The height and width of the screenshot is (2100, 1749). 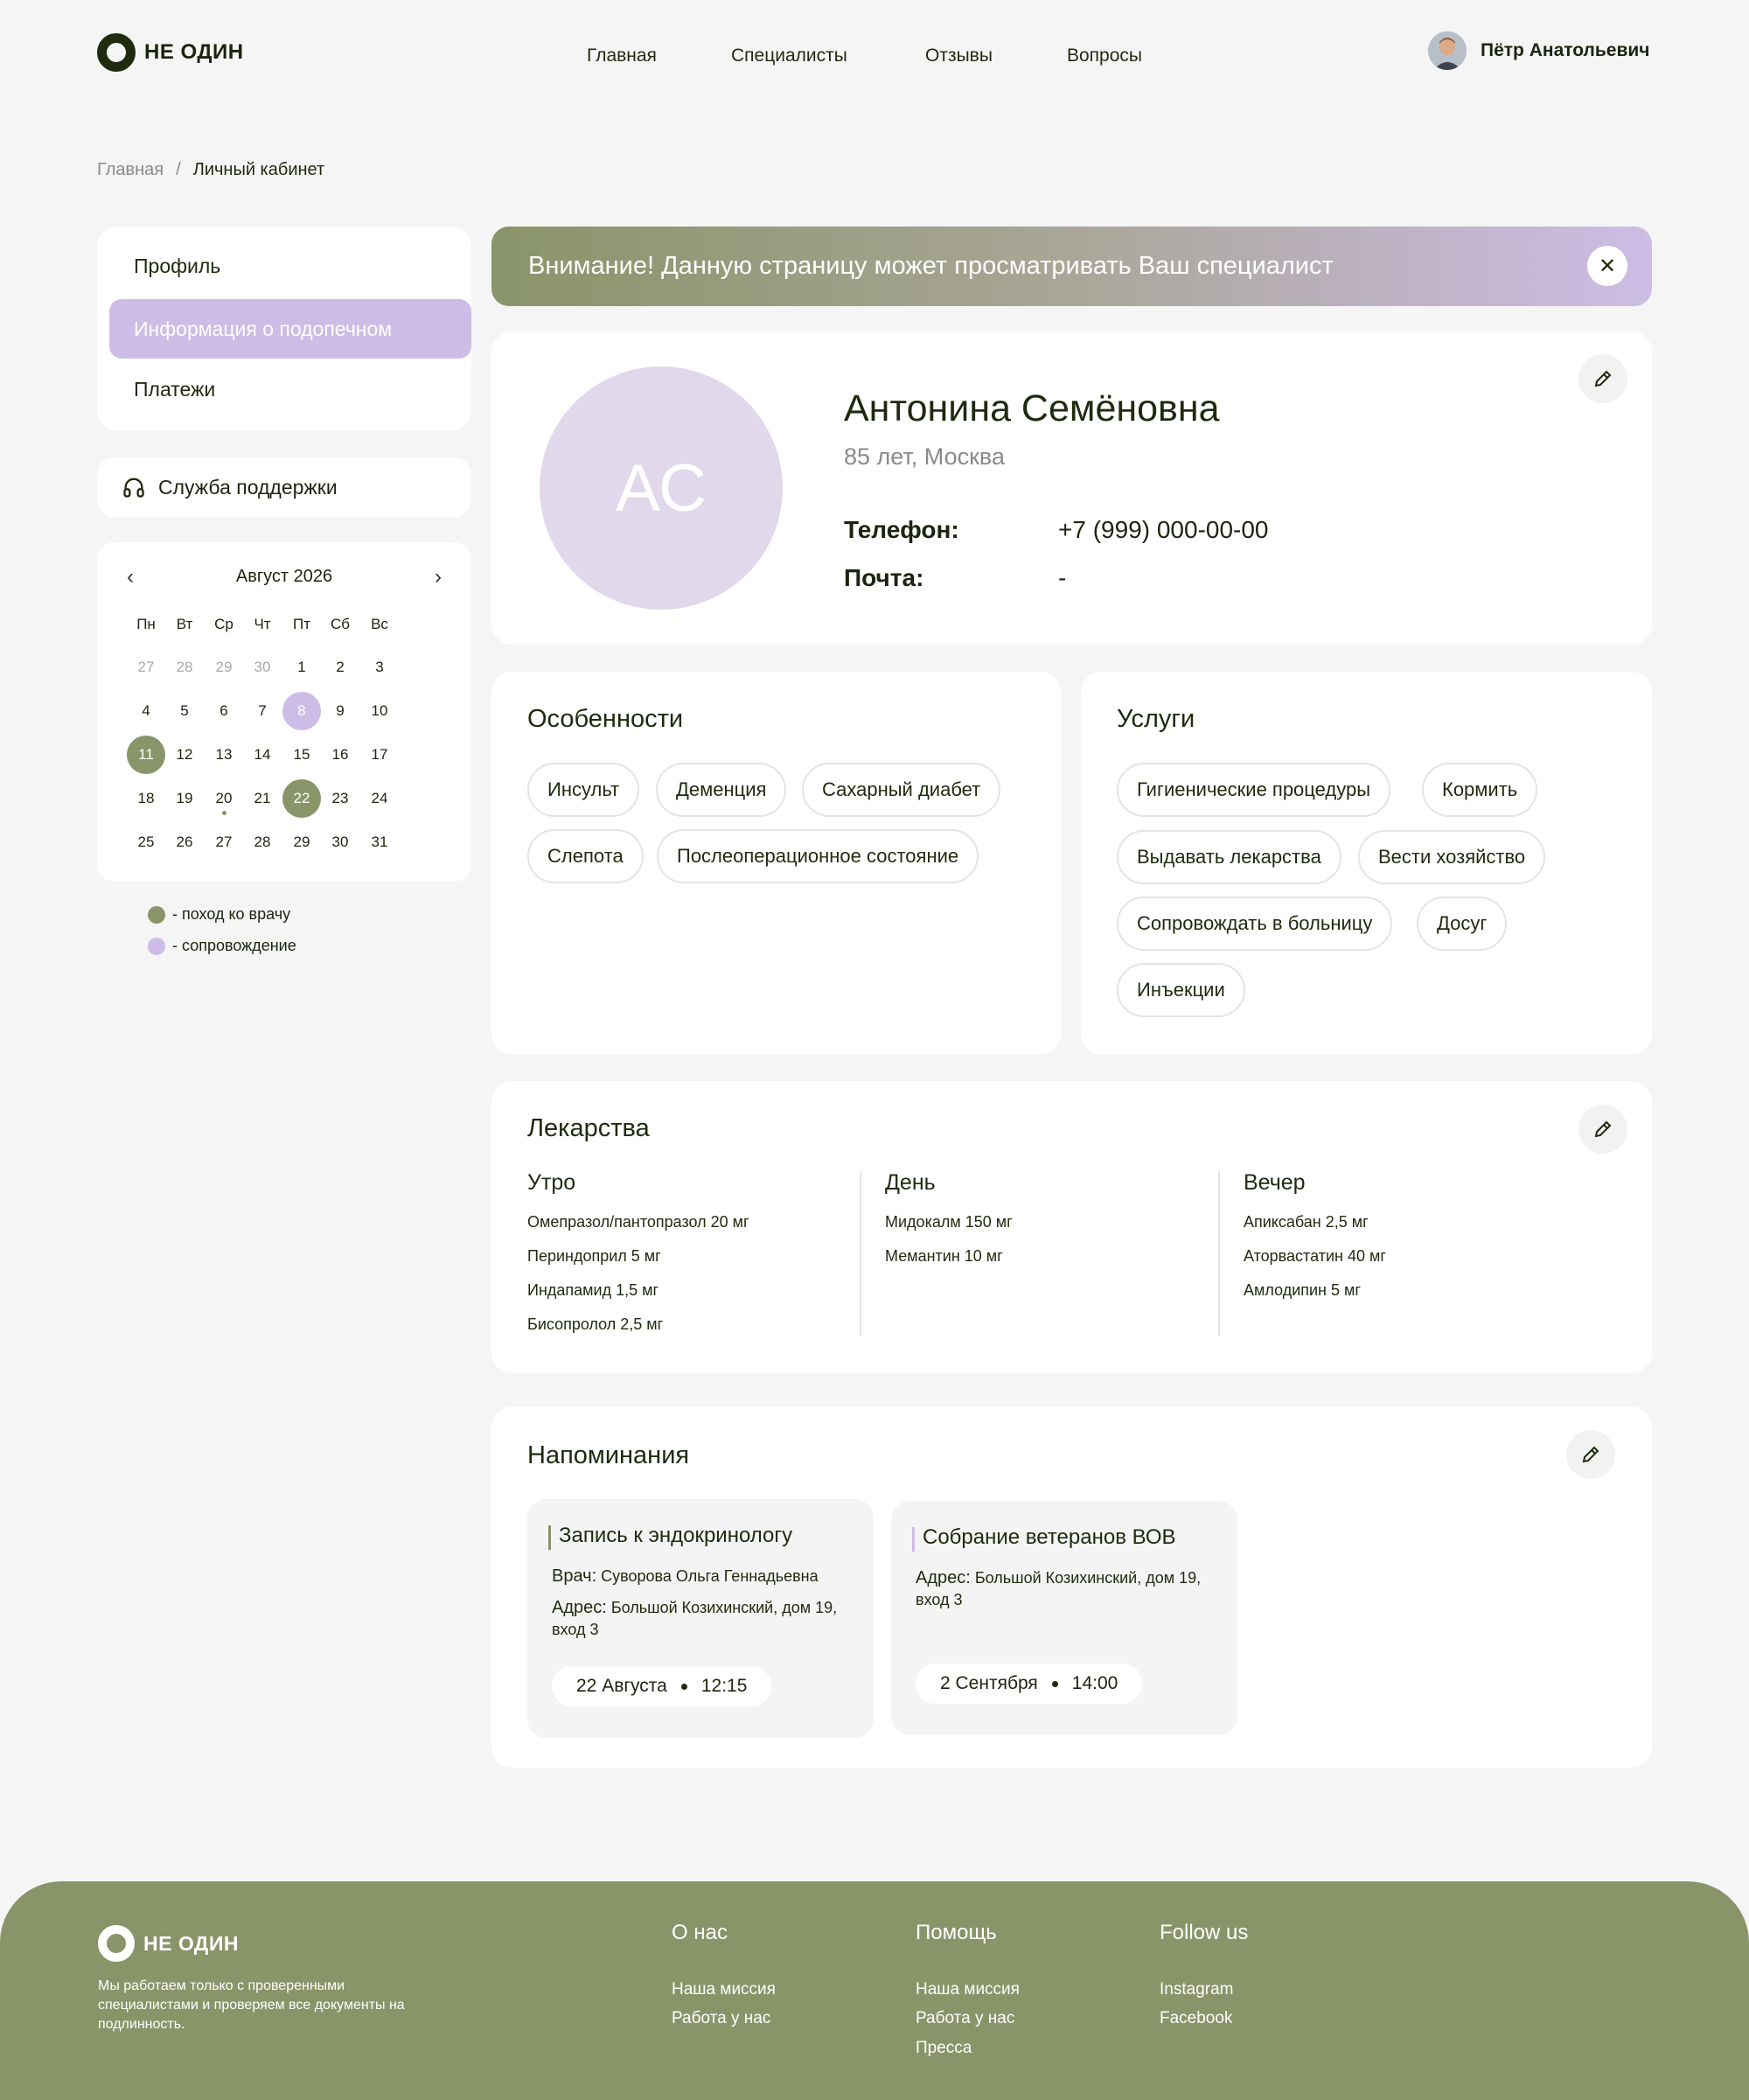 What do you see at coordinates (156, 914) in the screenshot?
I see `legend-doctor-dot` at bounding box center [156, 914].